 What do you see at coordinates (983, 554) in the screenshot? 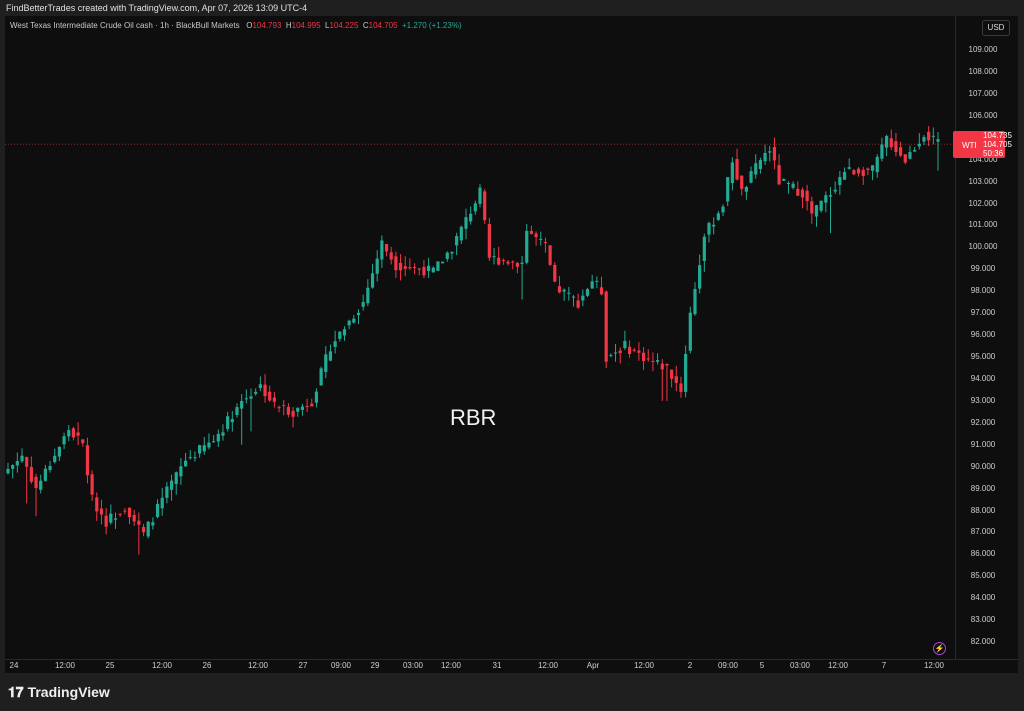
I see `price-tick-label: 86.000` at bounding box center [983, 554].